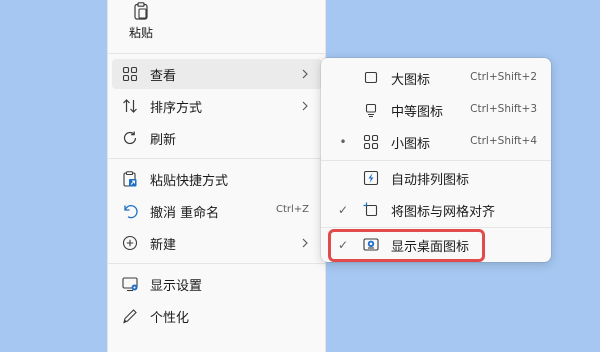  What do you see at coordinates (343, 142) in the screenshot?
I see `selection-mark: •` at bounding box center [343, 142].